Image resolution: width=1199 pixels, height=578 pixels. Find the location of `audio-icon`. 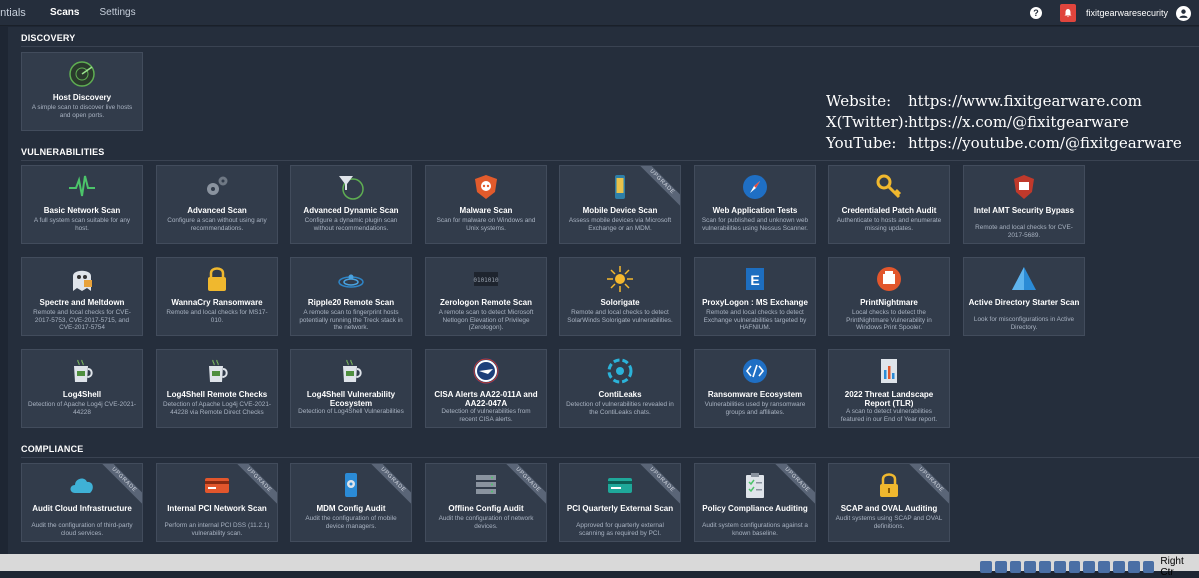

audio-icon is located at coordinates (1015, 567).